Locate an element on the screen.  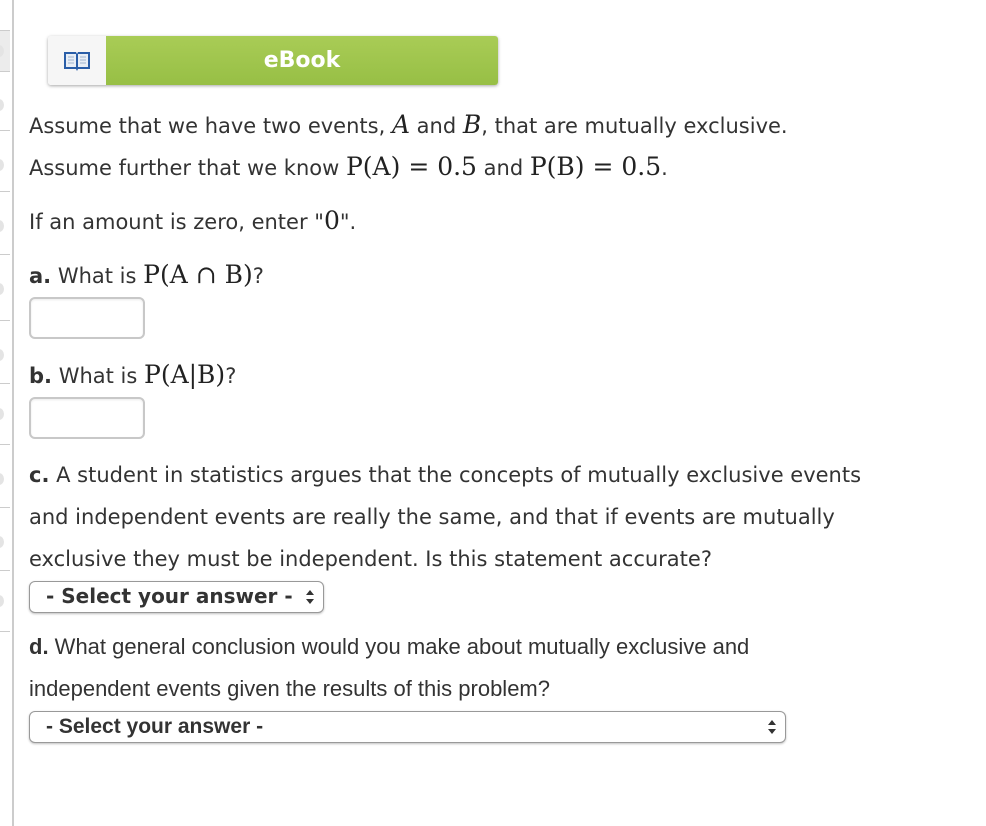
answer-a-input is located at coordinates (87, 318).